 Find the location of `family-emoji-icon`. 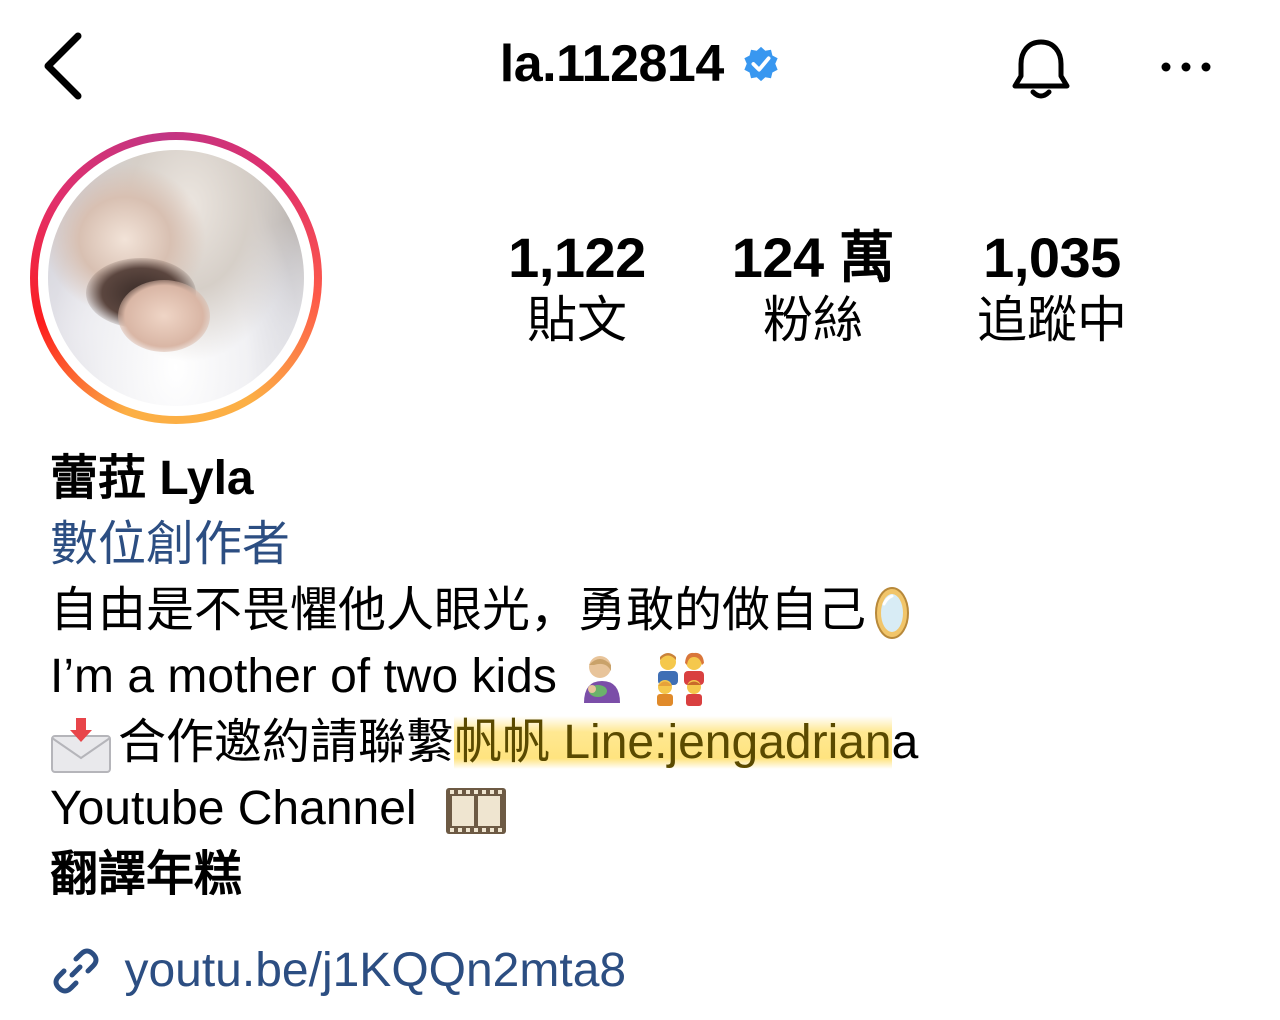

family-emoji-icon is located at coordinates (680, 680).